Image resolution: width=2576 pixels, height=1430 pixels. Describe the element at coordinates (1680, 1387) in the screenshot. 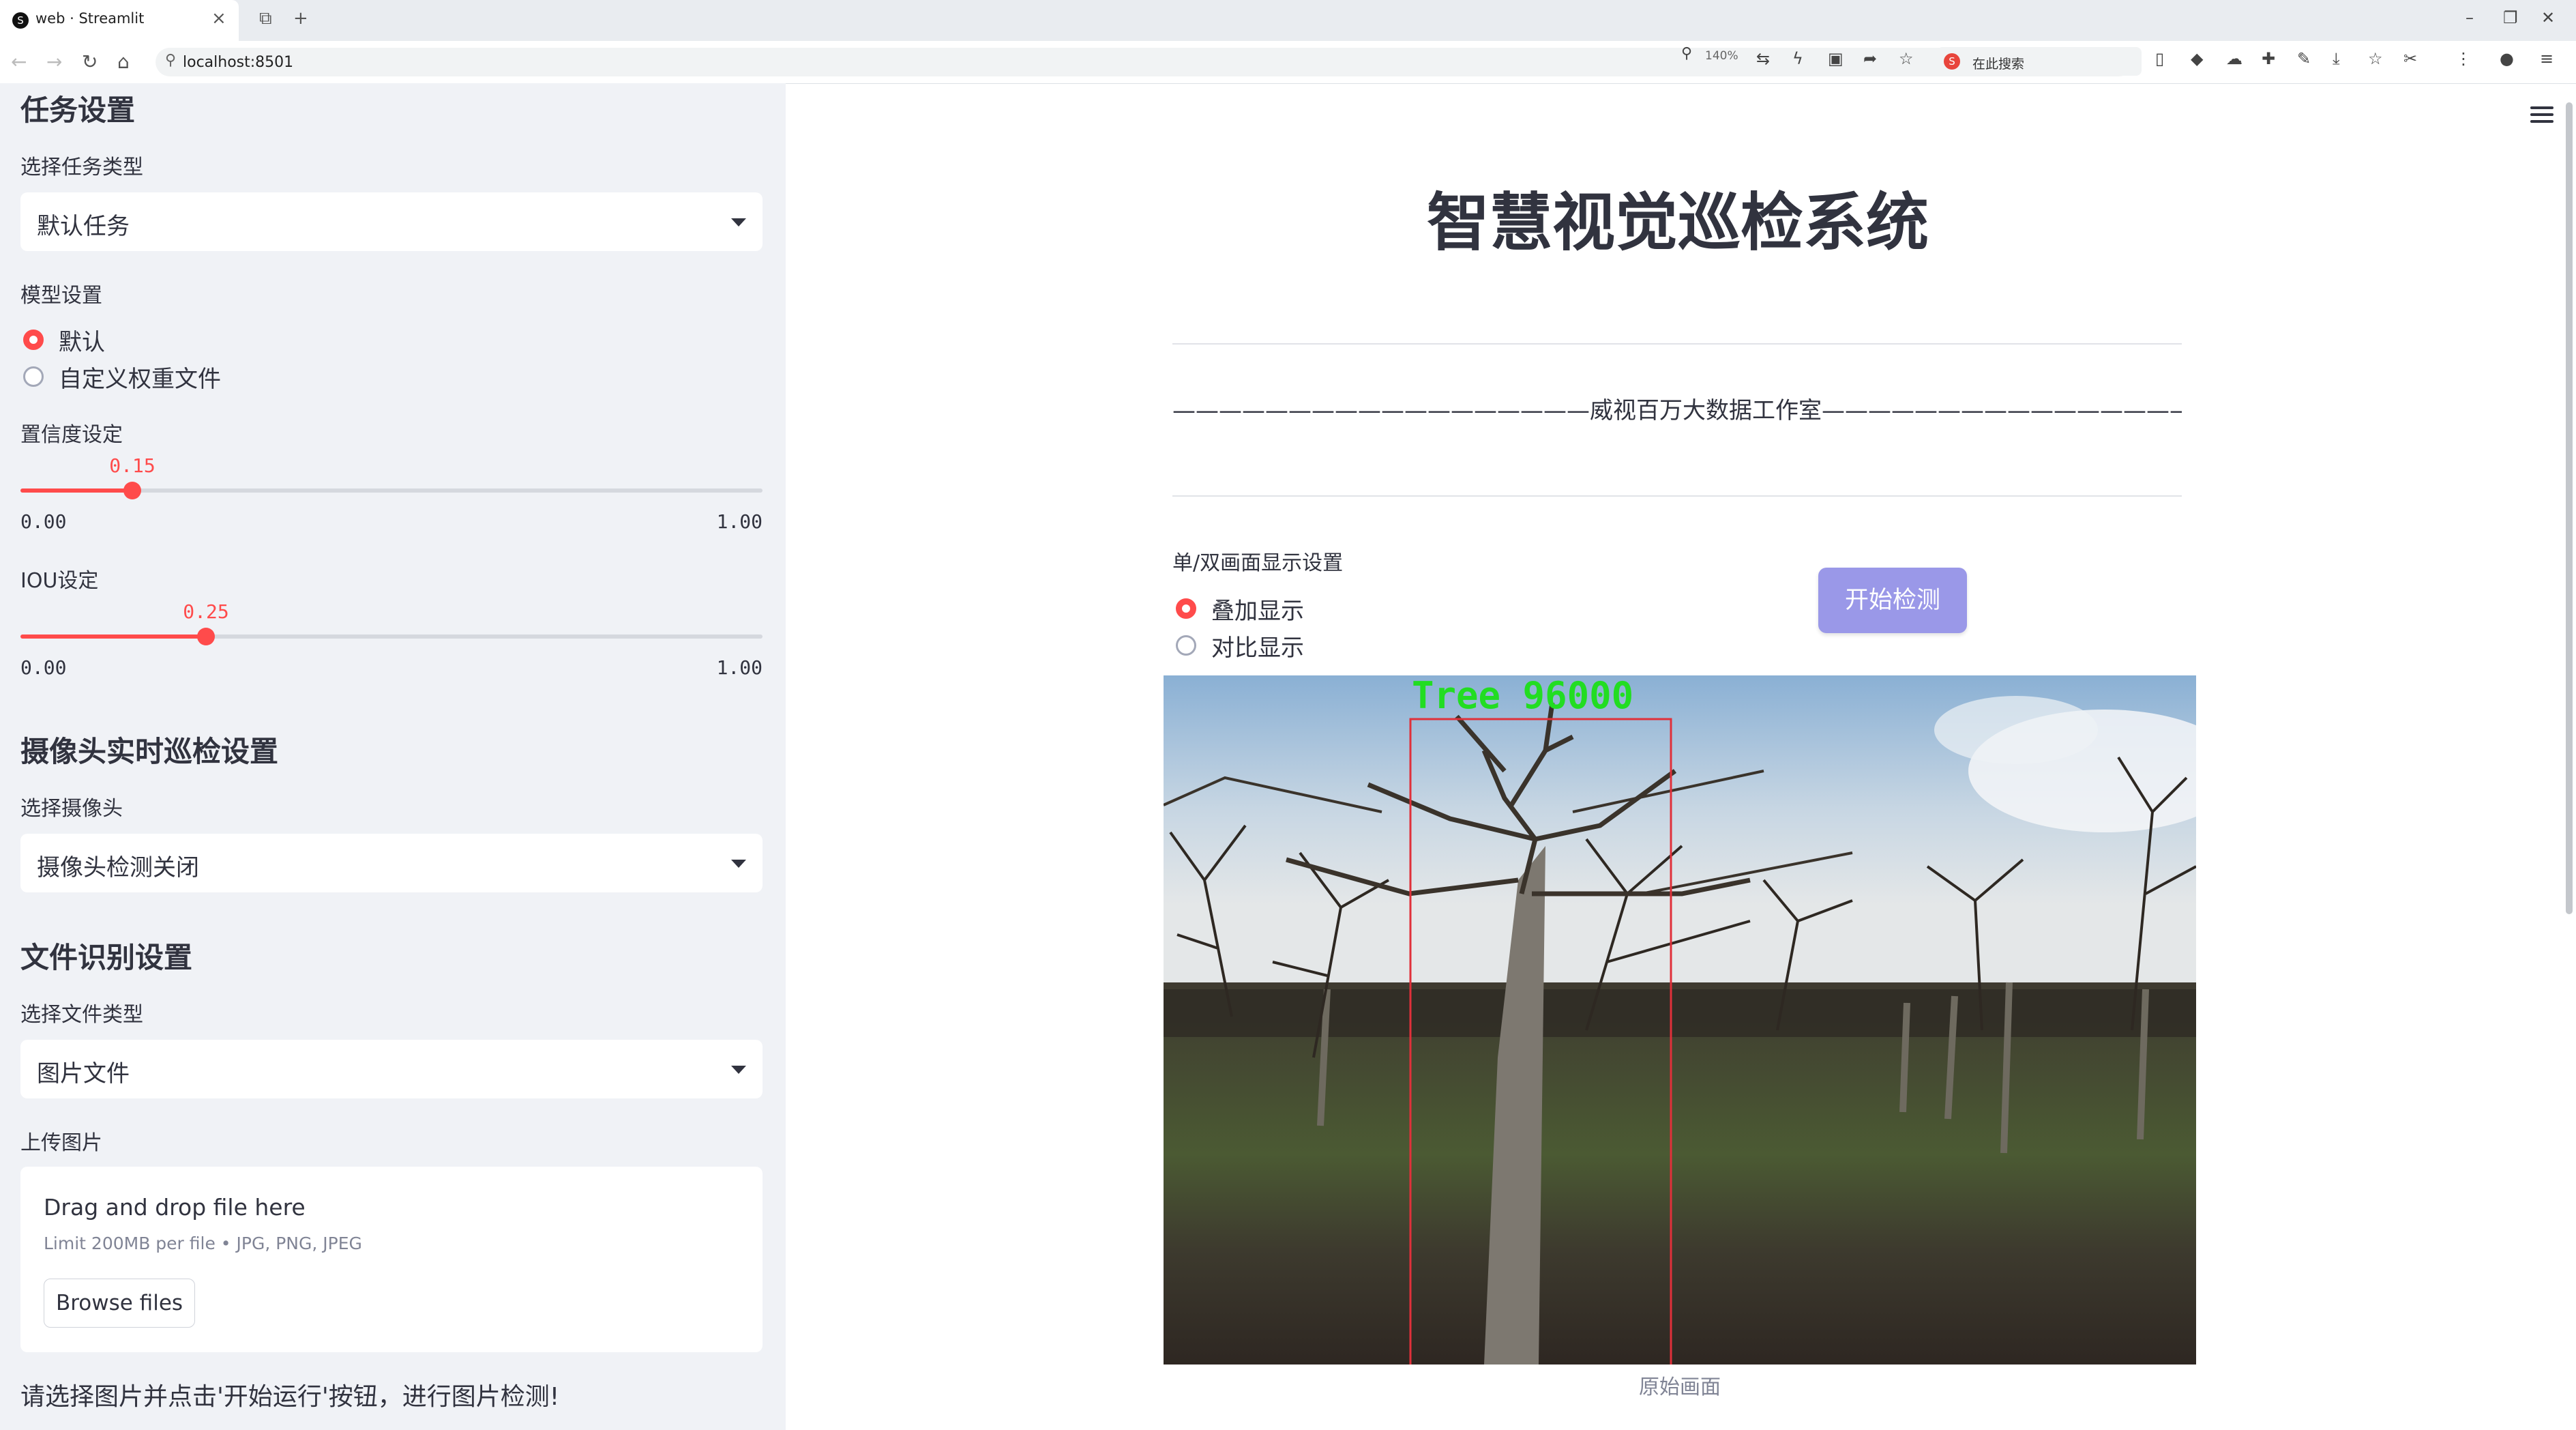

I see `image-caption: 原始画面` at that location.